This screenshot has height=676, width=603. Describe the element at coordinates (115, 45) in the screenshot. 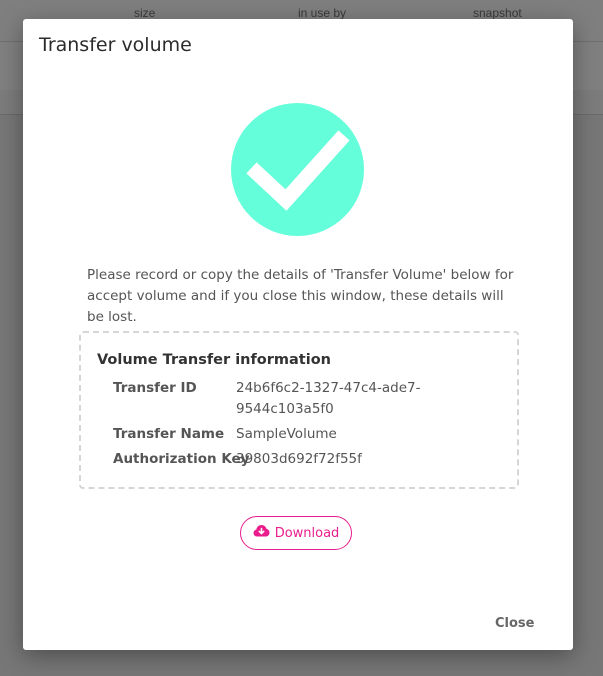

I see `dialog-title: Transfer volume` at that location.